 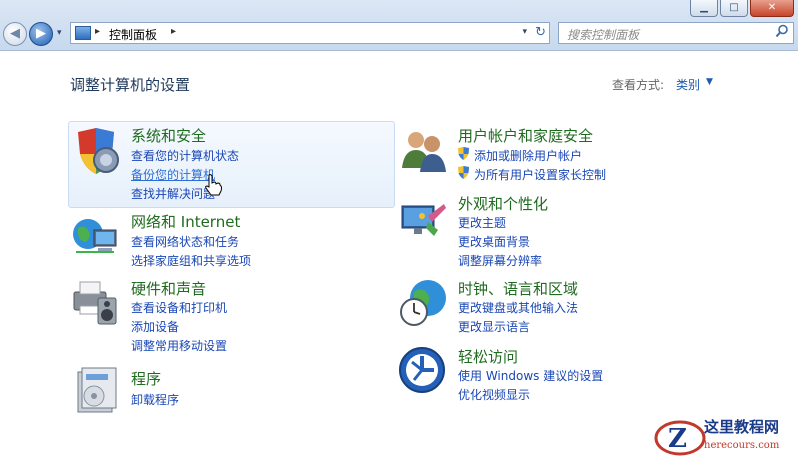 What do you see at coordinates (59, 33) in the screenshot?
I see `recent-pages-dropdown: ▾` at bounding box center [59, 33].